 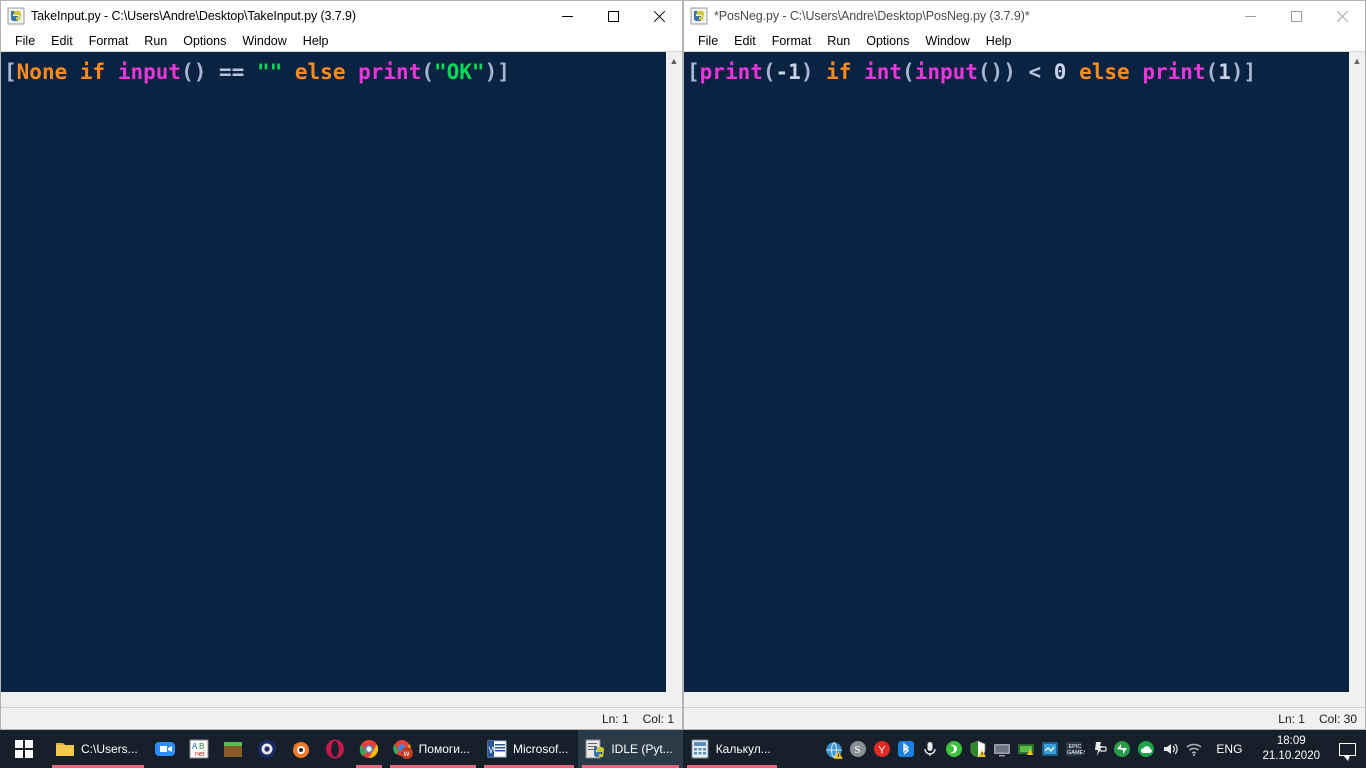 I want to click on security-warning-icon, so click(x=1002, y=749).